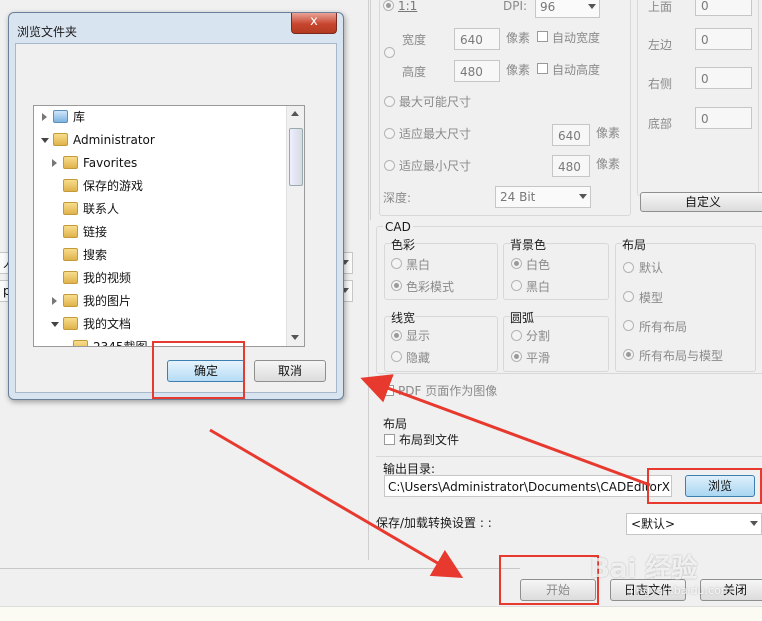  Describe the element at coordinates (505, 430) in the screenshot. I see `arrow-browse-to-ok` at that location.